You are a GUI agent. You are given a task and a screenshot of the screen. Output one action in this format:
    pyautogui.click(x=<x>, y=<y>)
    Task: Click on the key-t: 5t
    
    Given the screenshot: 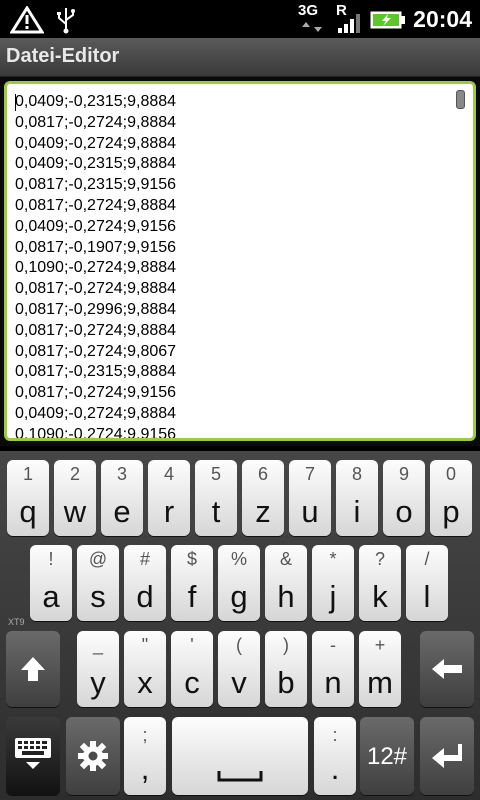 What is the action you would take?
    pyautogui.click(x=216, y=498)
    